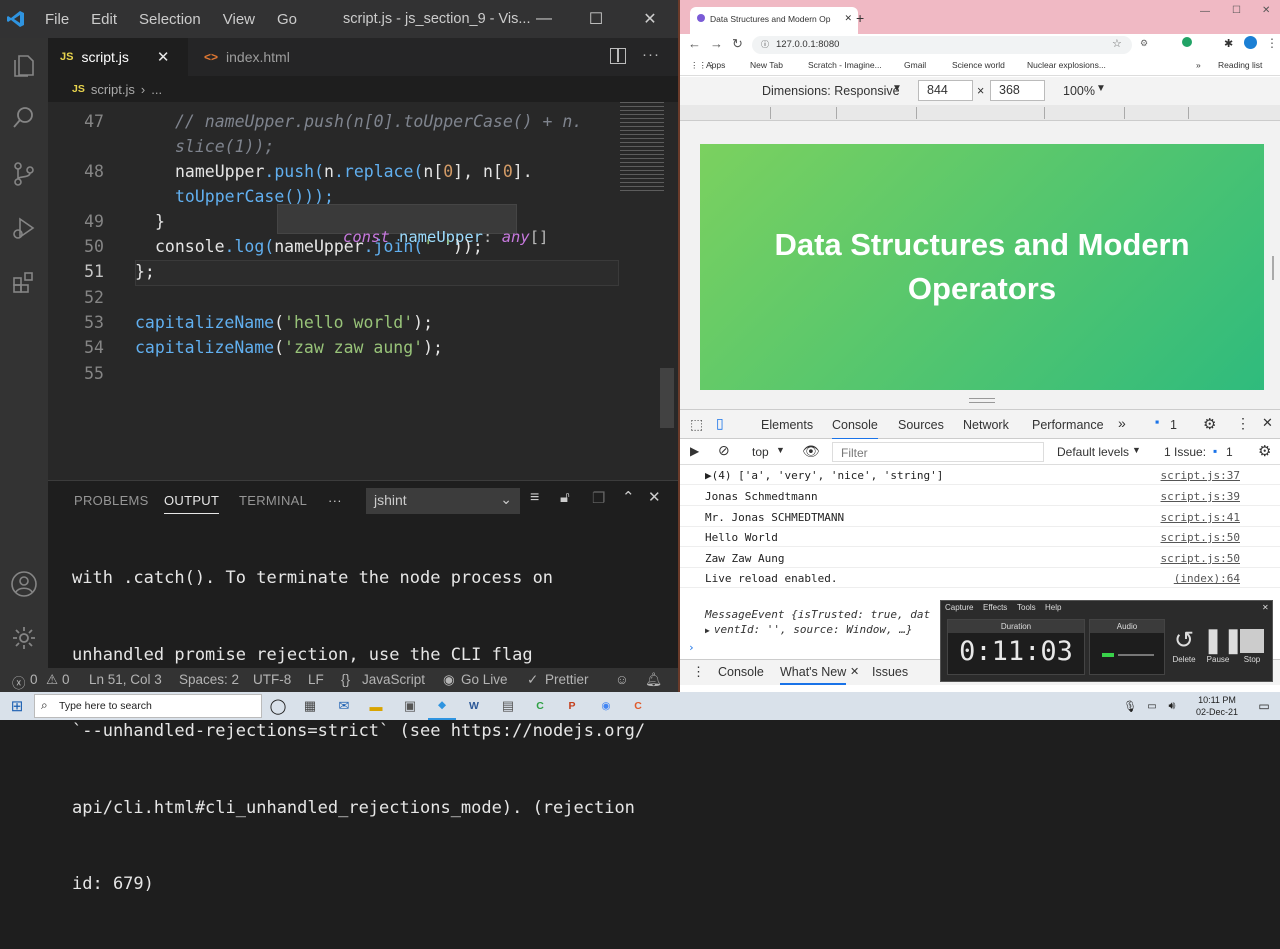 This screenshot has height=949, width=1280. Describe the element at coordinates (980, 558) in the screenshot. I see `console-row: Zaw Zaw Aung script.js:50` at that location.